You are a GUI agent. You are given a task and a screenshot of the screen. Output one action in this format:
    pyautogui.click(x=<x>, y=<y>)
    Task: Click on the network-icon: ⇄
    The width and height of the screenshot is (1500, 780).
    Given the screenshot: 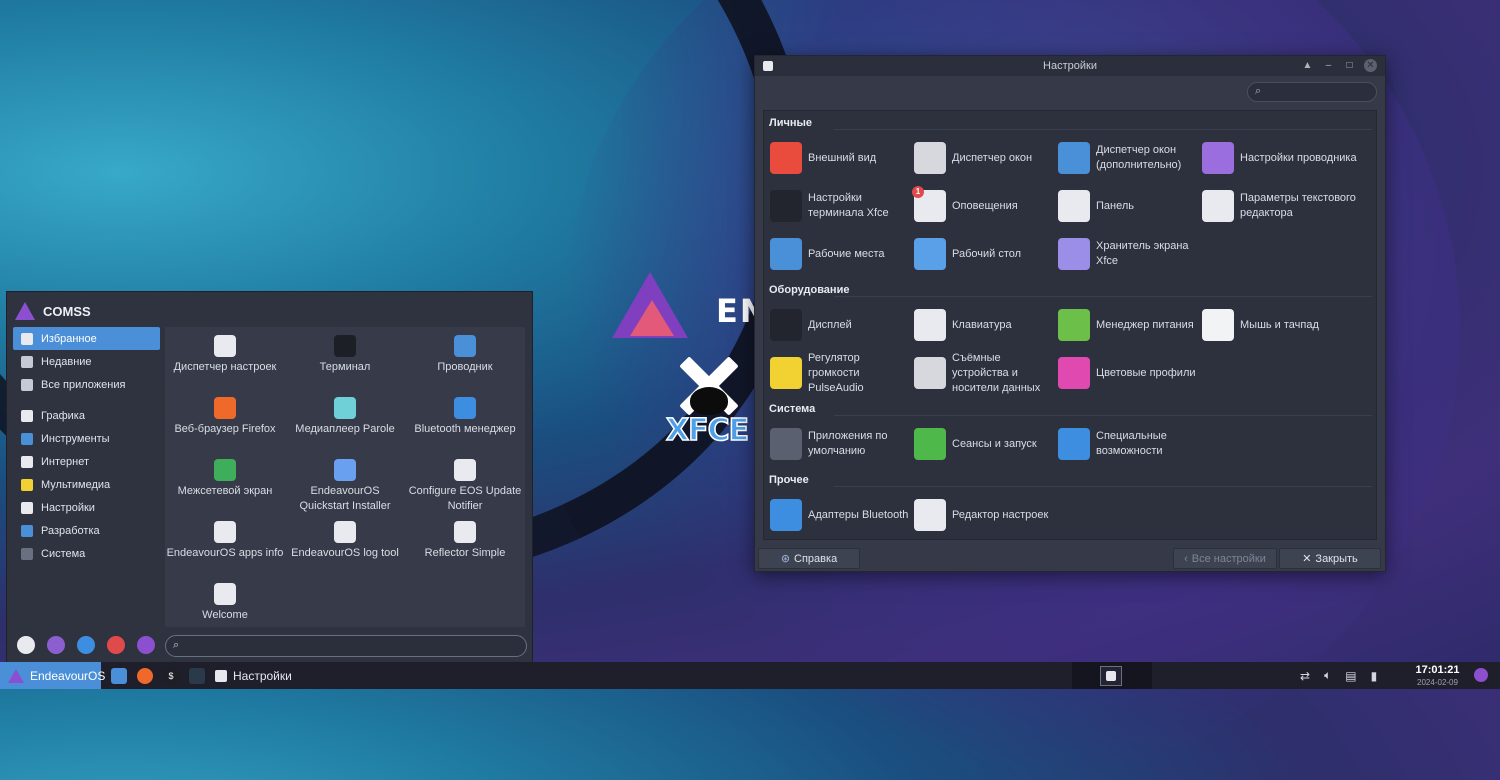 What is the action you would take?
    pyautogui.click(x=1305, y=676)
    